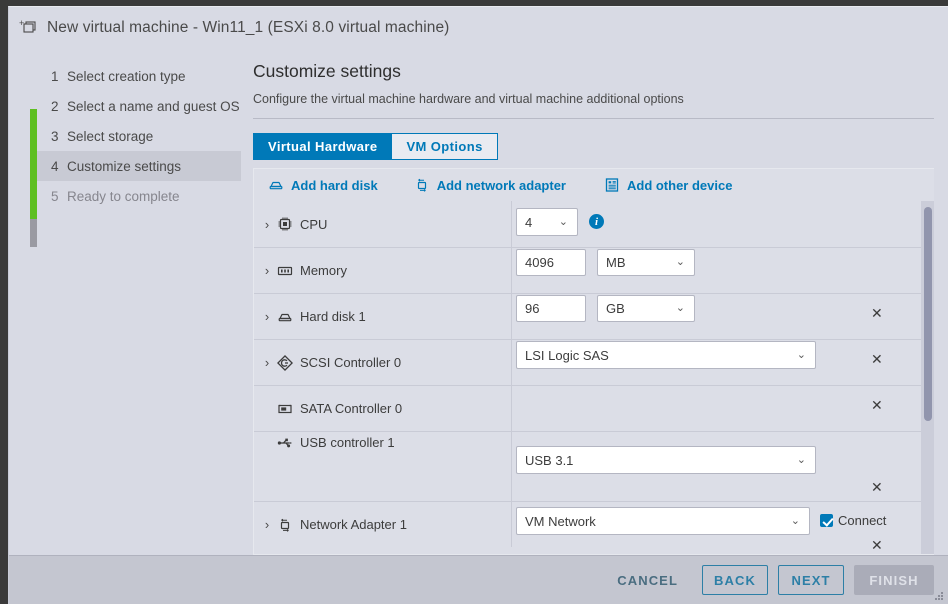 The height and width of the screenshot is (604, 948). What do you see at coordinates (928, 314) in the screenshot?
I see `scrollbar-thumb` at bounding box center [928, 314].